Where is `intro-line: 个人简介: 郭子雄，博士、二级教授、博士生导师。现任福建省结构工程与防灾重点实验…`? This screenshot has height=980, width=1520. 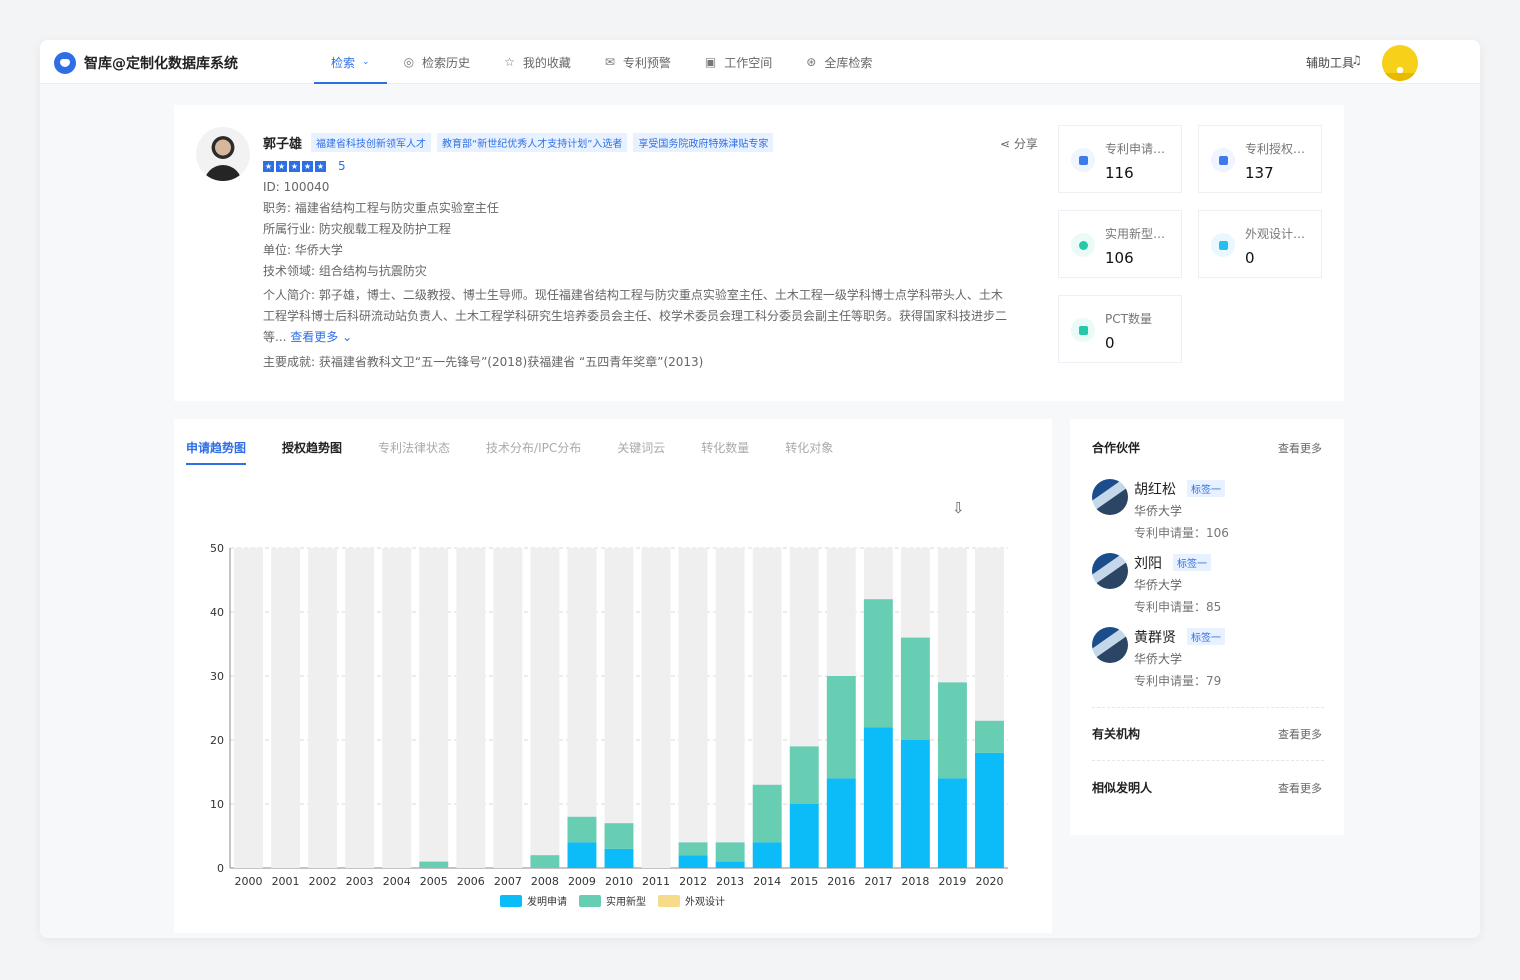 intro-line: 个人简介: 郭子雄，博士、二级教授、博士生导师。现任福建省结构工程与防灾重点实验… is located at coordinates (633, 295).